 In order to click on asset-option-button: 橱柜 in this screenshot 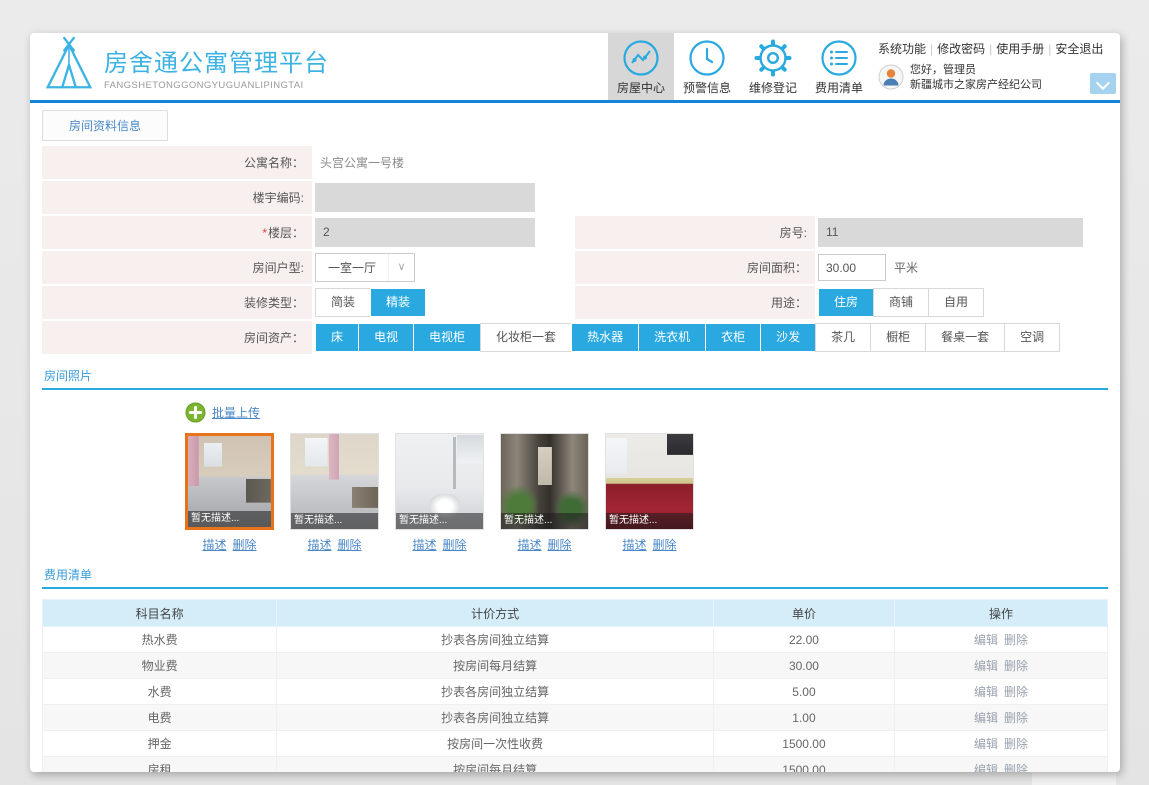, I will do `click(898, 337)`.